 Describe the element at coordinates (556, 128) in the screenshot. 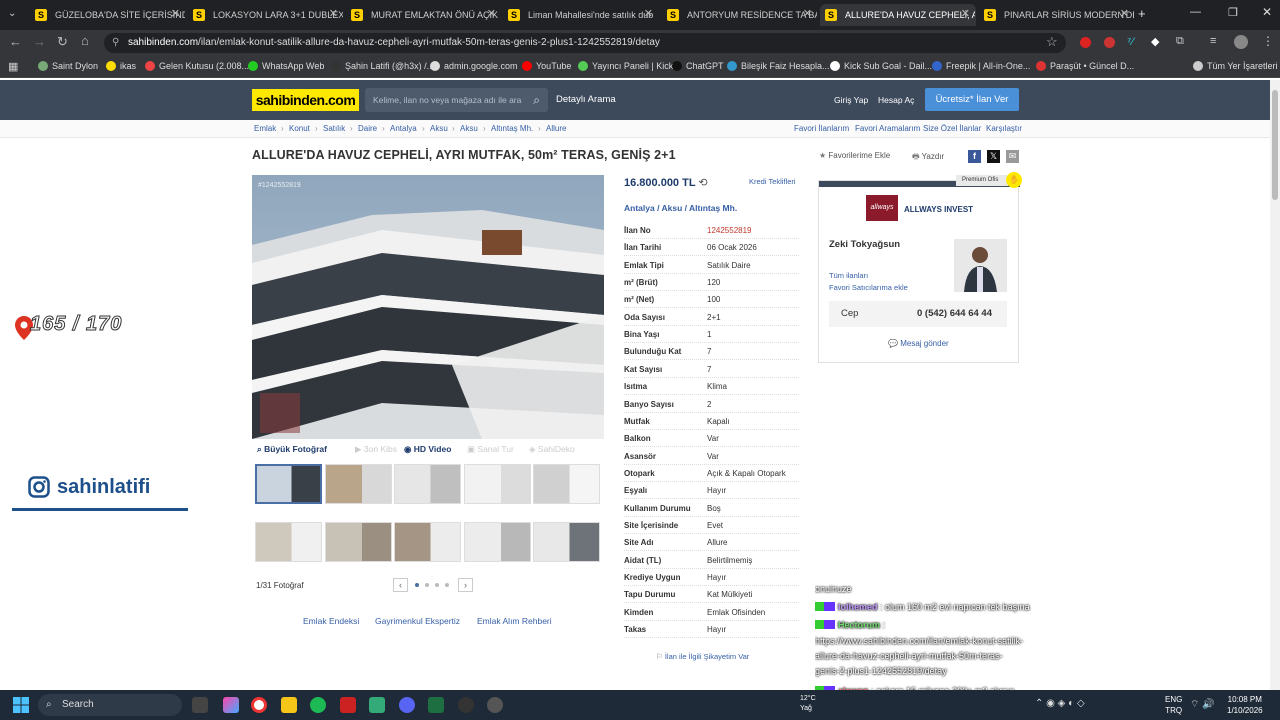

I see `breadcrumb-item: Allure` at that location.